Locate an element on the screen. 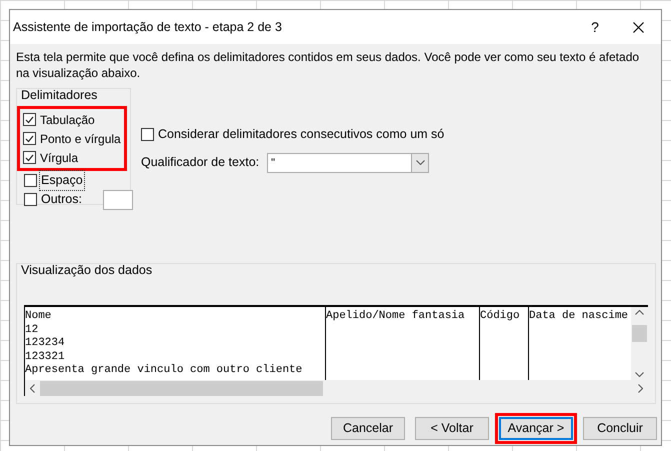 The image size is (671, 451). checkbox-label: Outros: is located at coordinates (61, 199).